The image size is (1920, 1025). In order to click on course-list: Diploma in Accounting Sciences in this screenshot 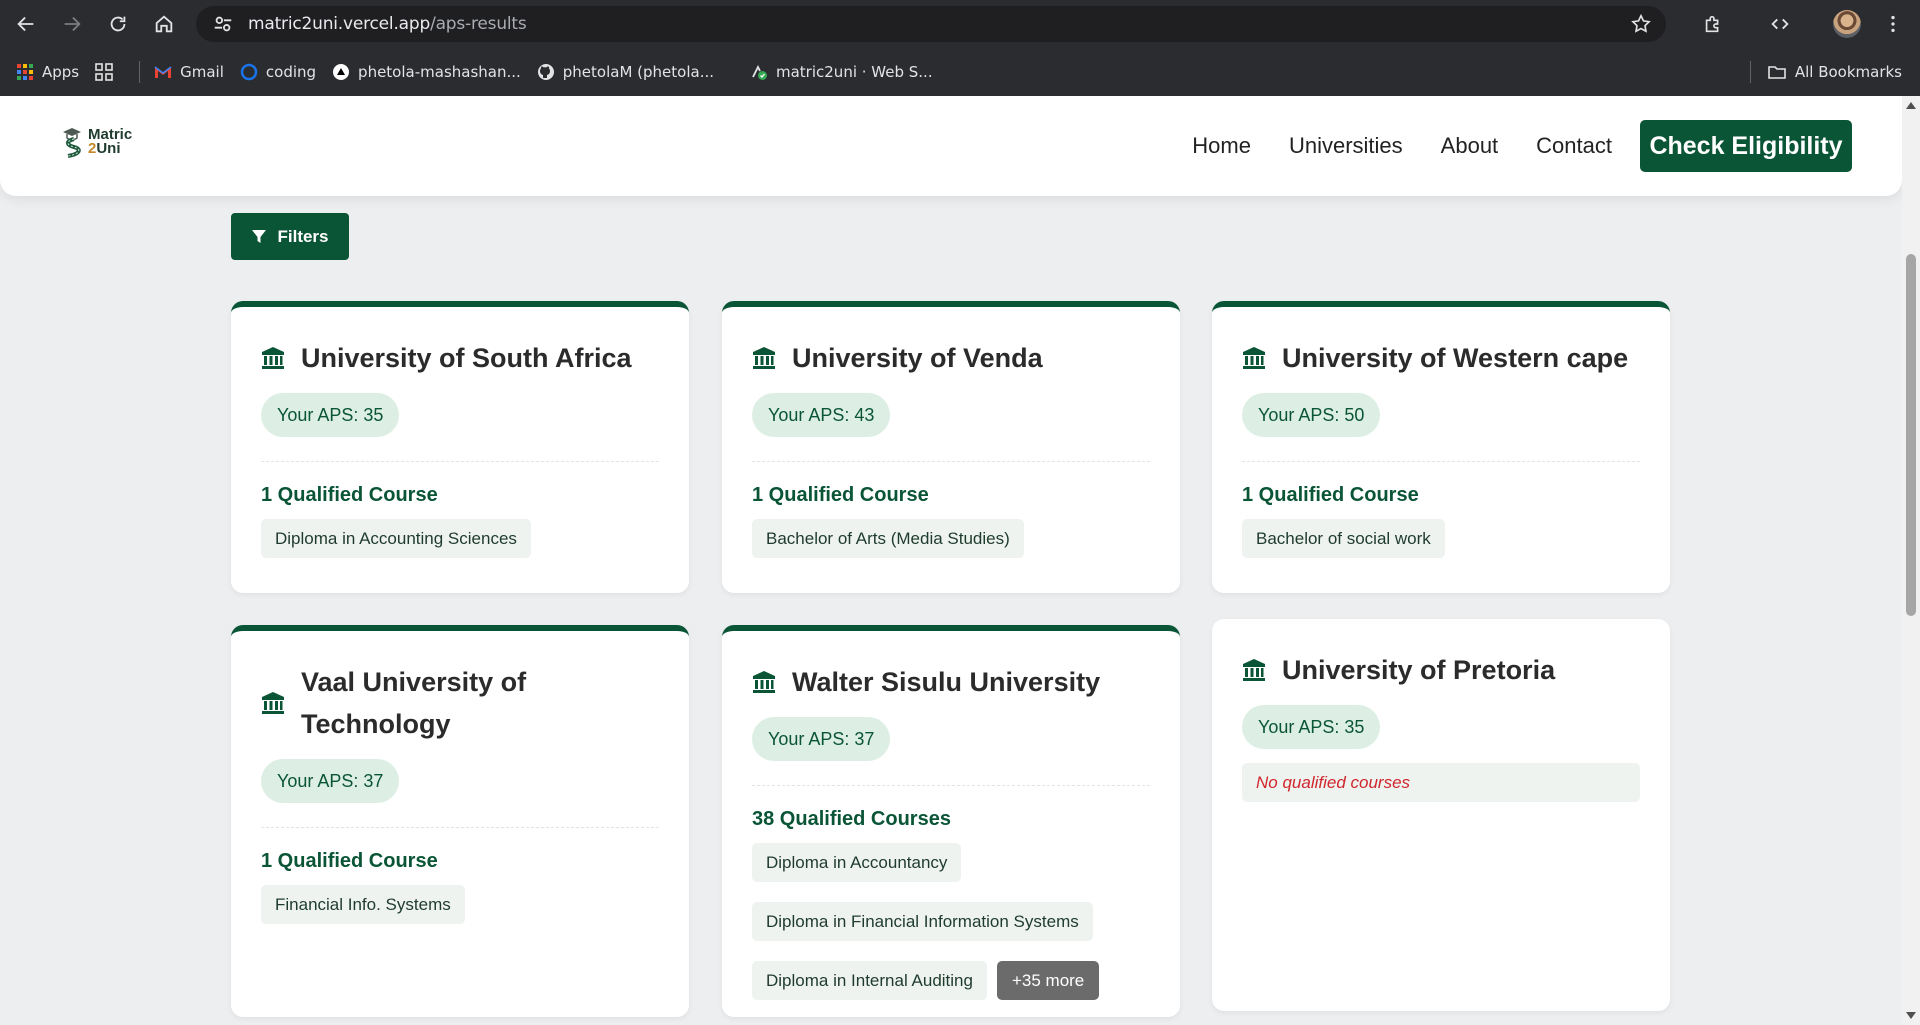, I will do `click(460, 538)`.